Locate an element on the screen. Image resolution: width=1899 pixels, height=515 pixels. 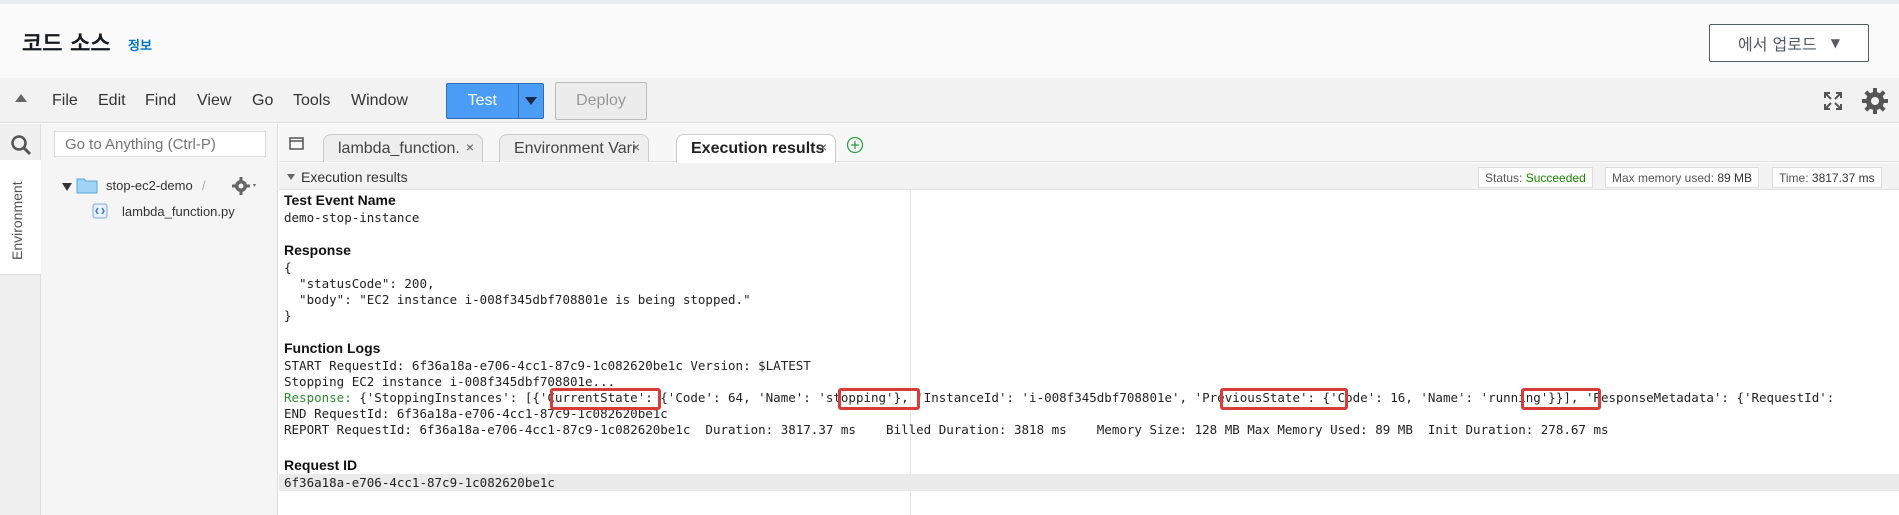
highlight-current-state is located at coordinates (605, 399).